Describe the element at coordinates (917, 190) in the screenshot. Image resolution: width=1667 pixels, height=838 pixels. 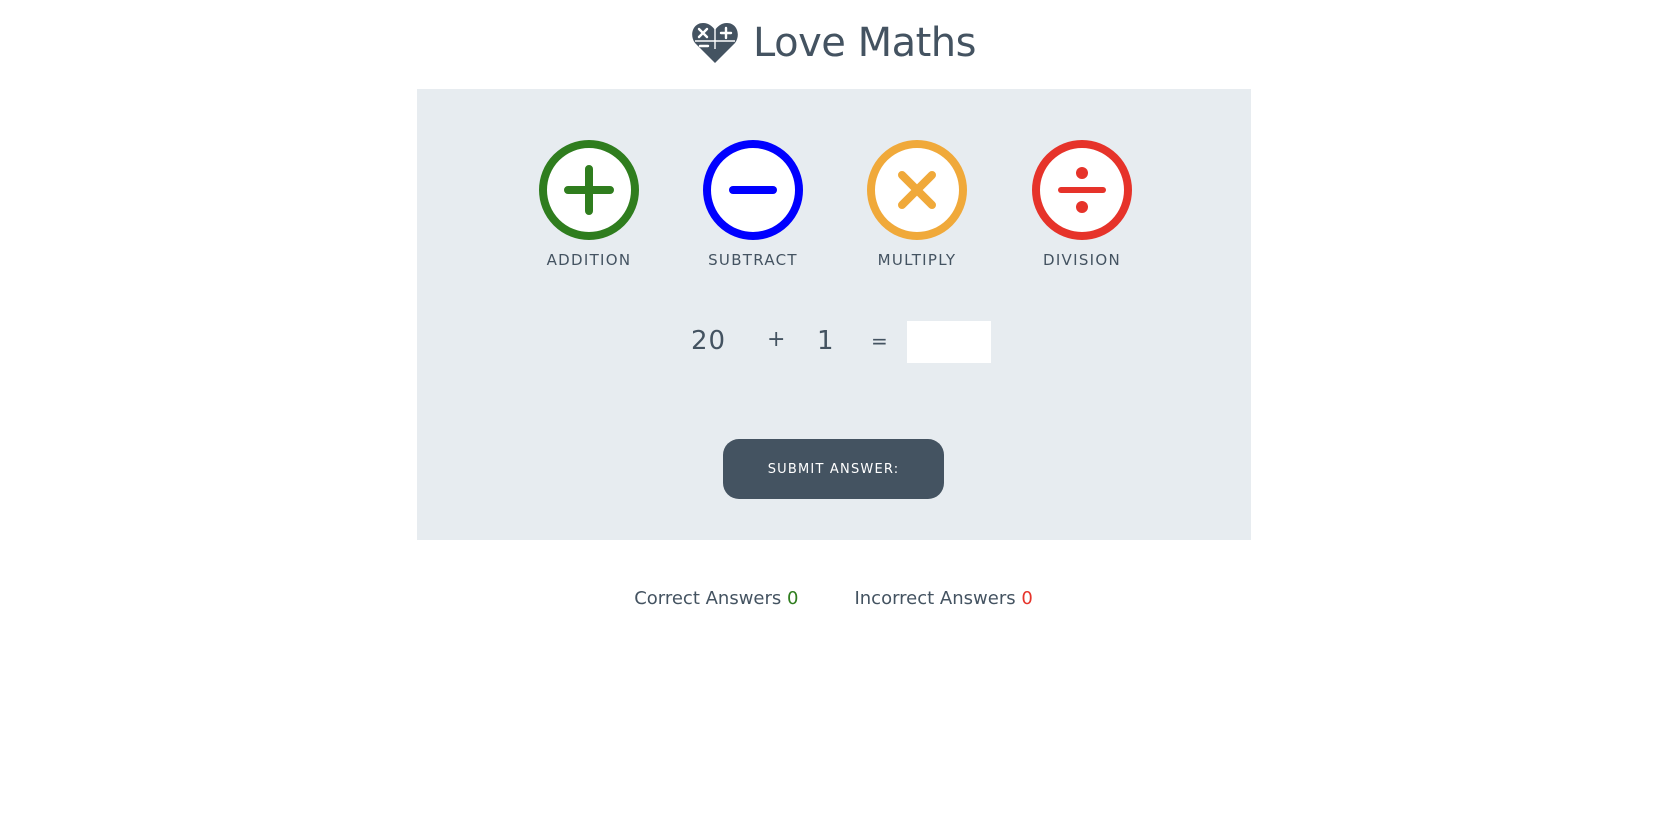
I see `times-circle-icon` at that location.